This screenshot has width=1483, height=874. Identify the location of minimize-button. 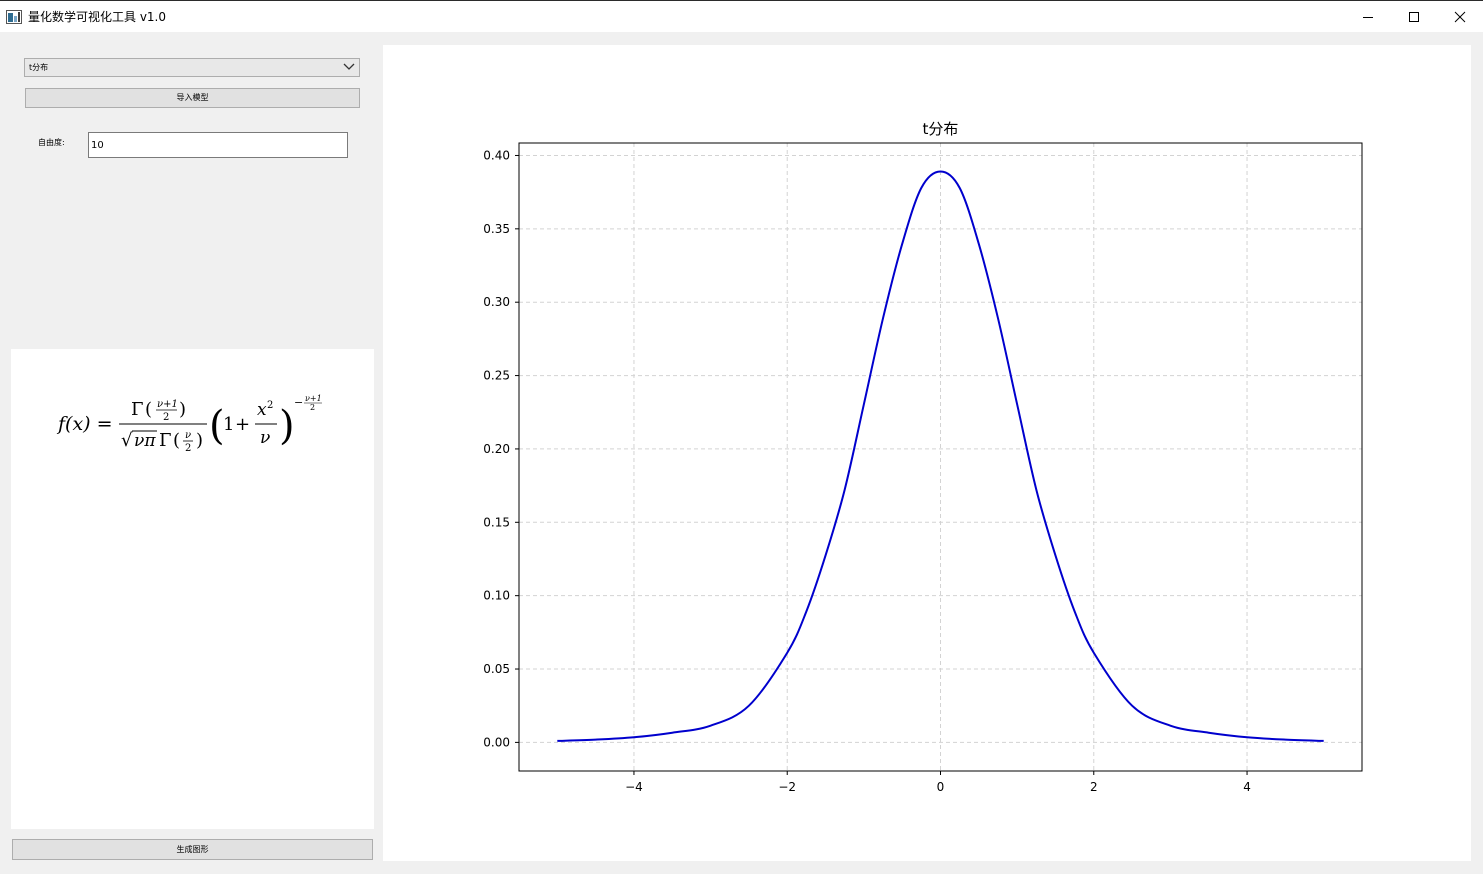
(1368, 16).